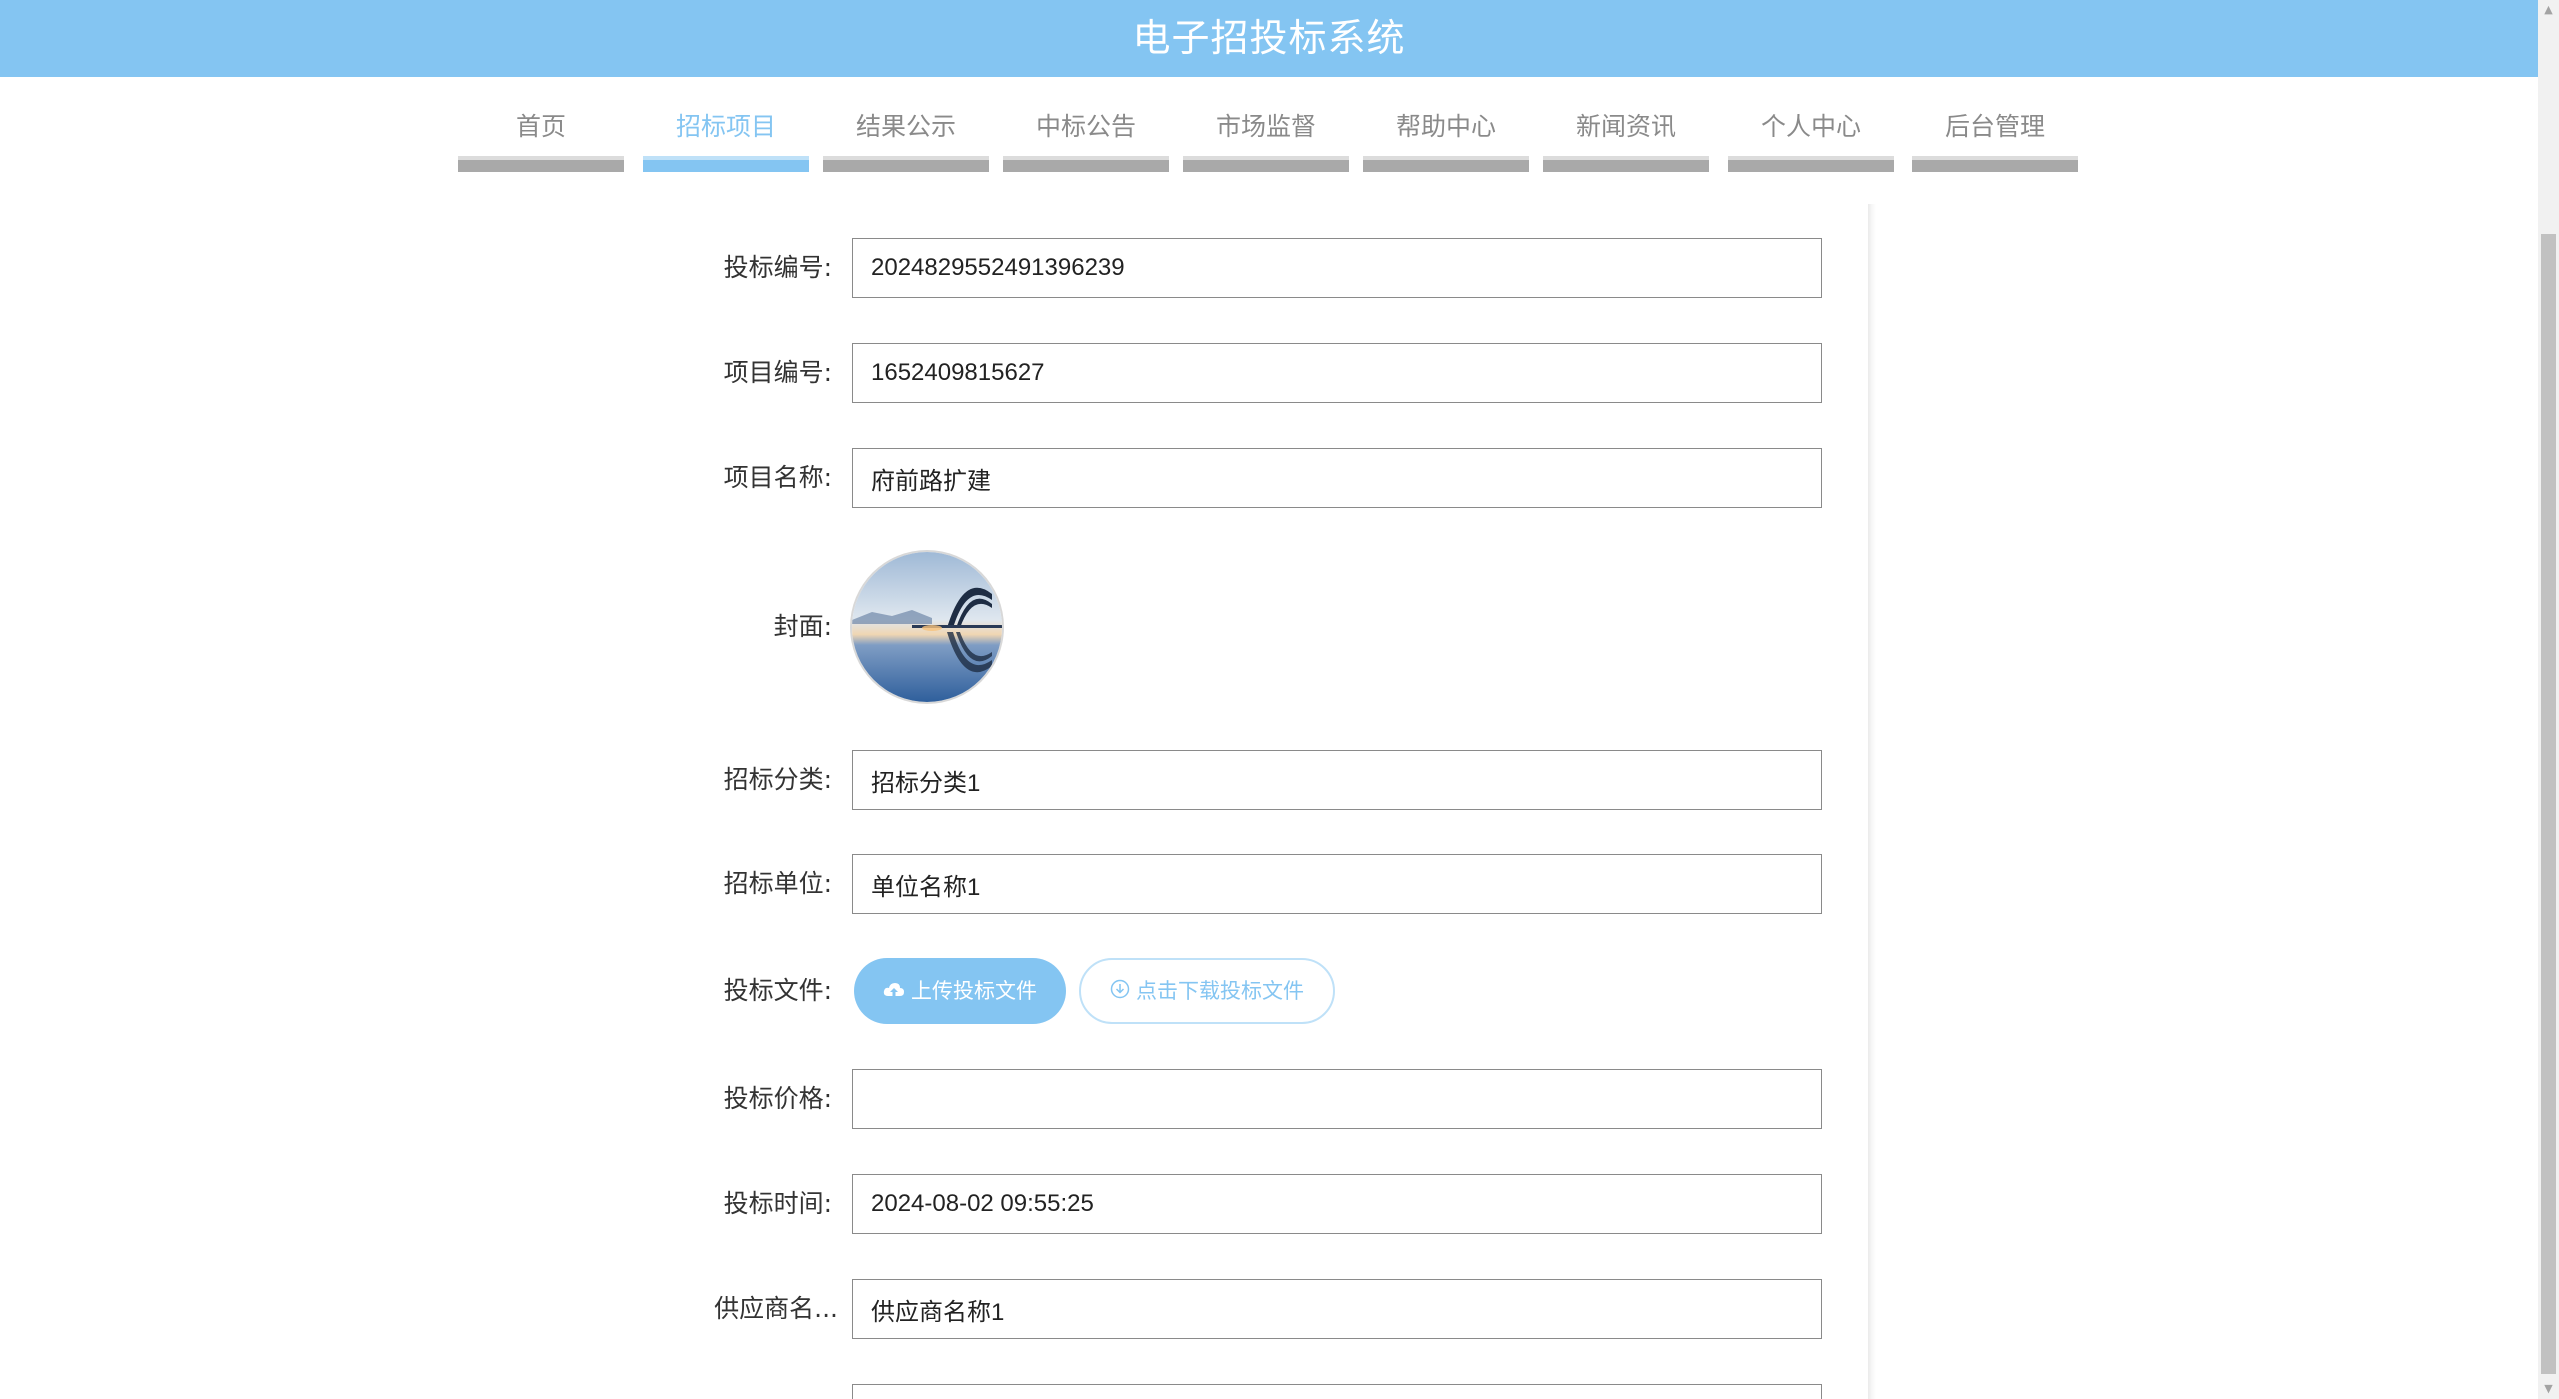 The height and width of the screenshot is (1399, 2559). I want to click on nav-item-home: 首页, so click(541, 137).